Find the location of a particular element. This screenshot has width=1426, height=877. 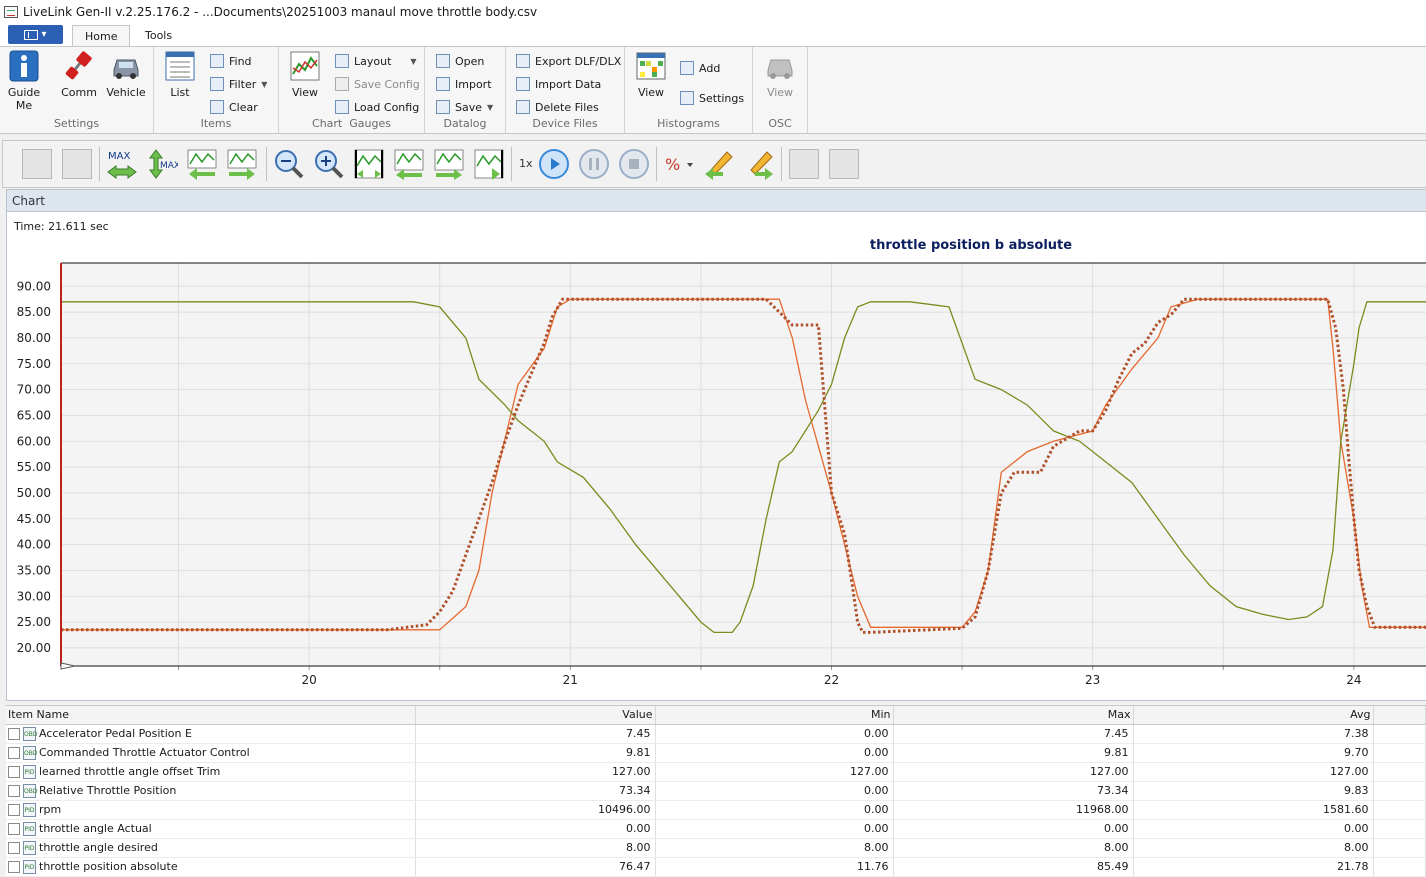

find-button: Find is located at coordinates (231, 61).